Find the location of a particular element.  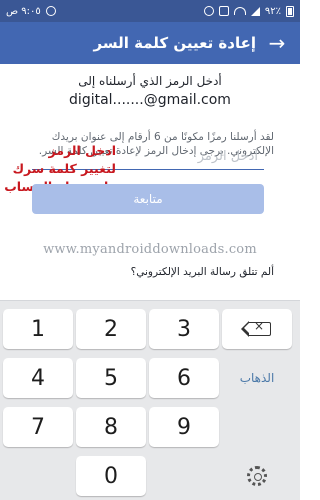

key-3: 3 is located at coordinates (184, 329).